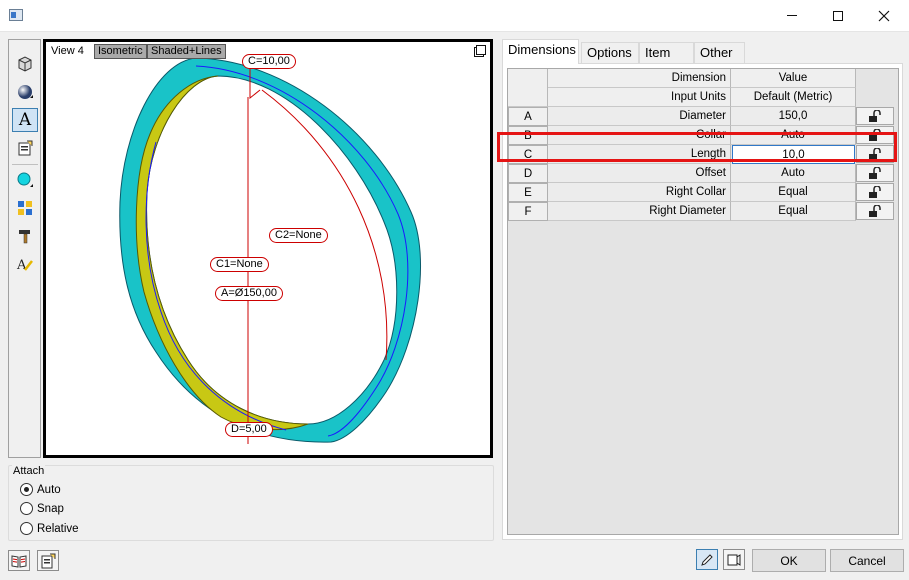 The width and height of the screenshot is (909, 580). I want to click on text-annotation-icon: A, so click(25, 120).